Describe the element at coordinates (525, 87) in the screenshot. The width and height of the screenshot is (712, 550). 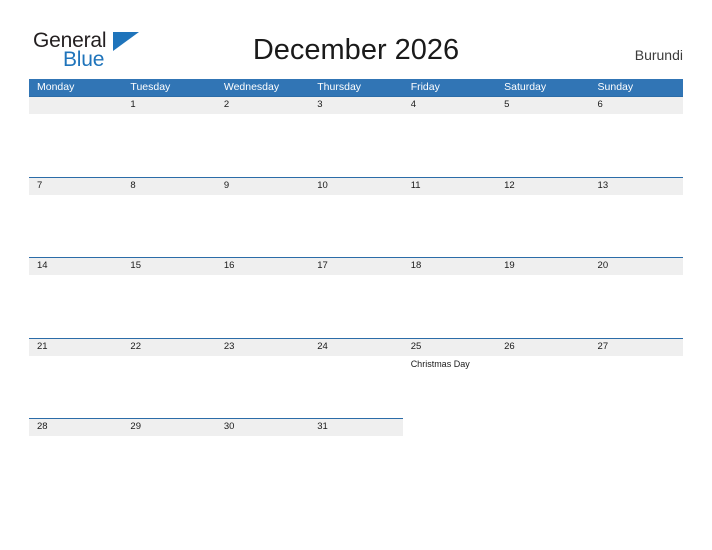
I see `weekday-header-saturday: Saturday` at that location.